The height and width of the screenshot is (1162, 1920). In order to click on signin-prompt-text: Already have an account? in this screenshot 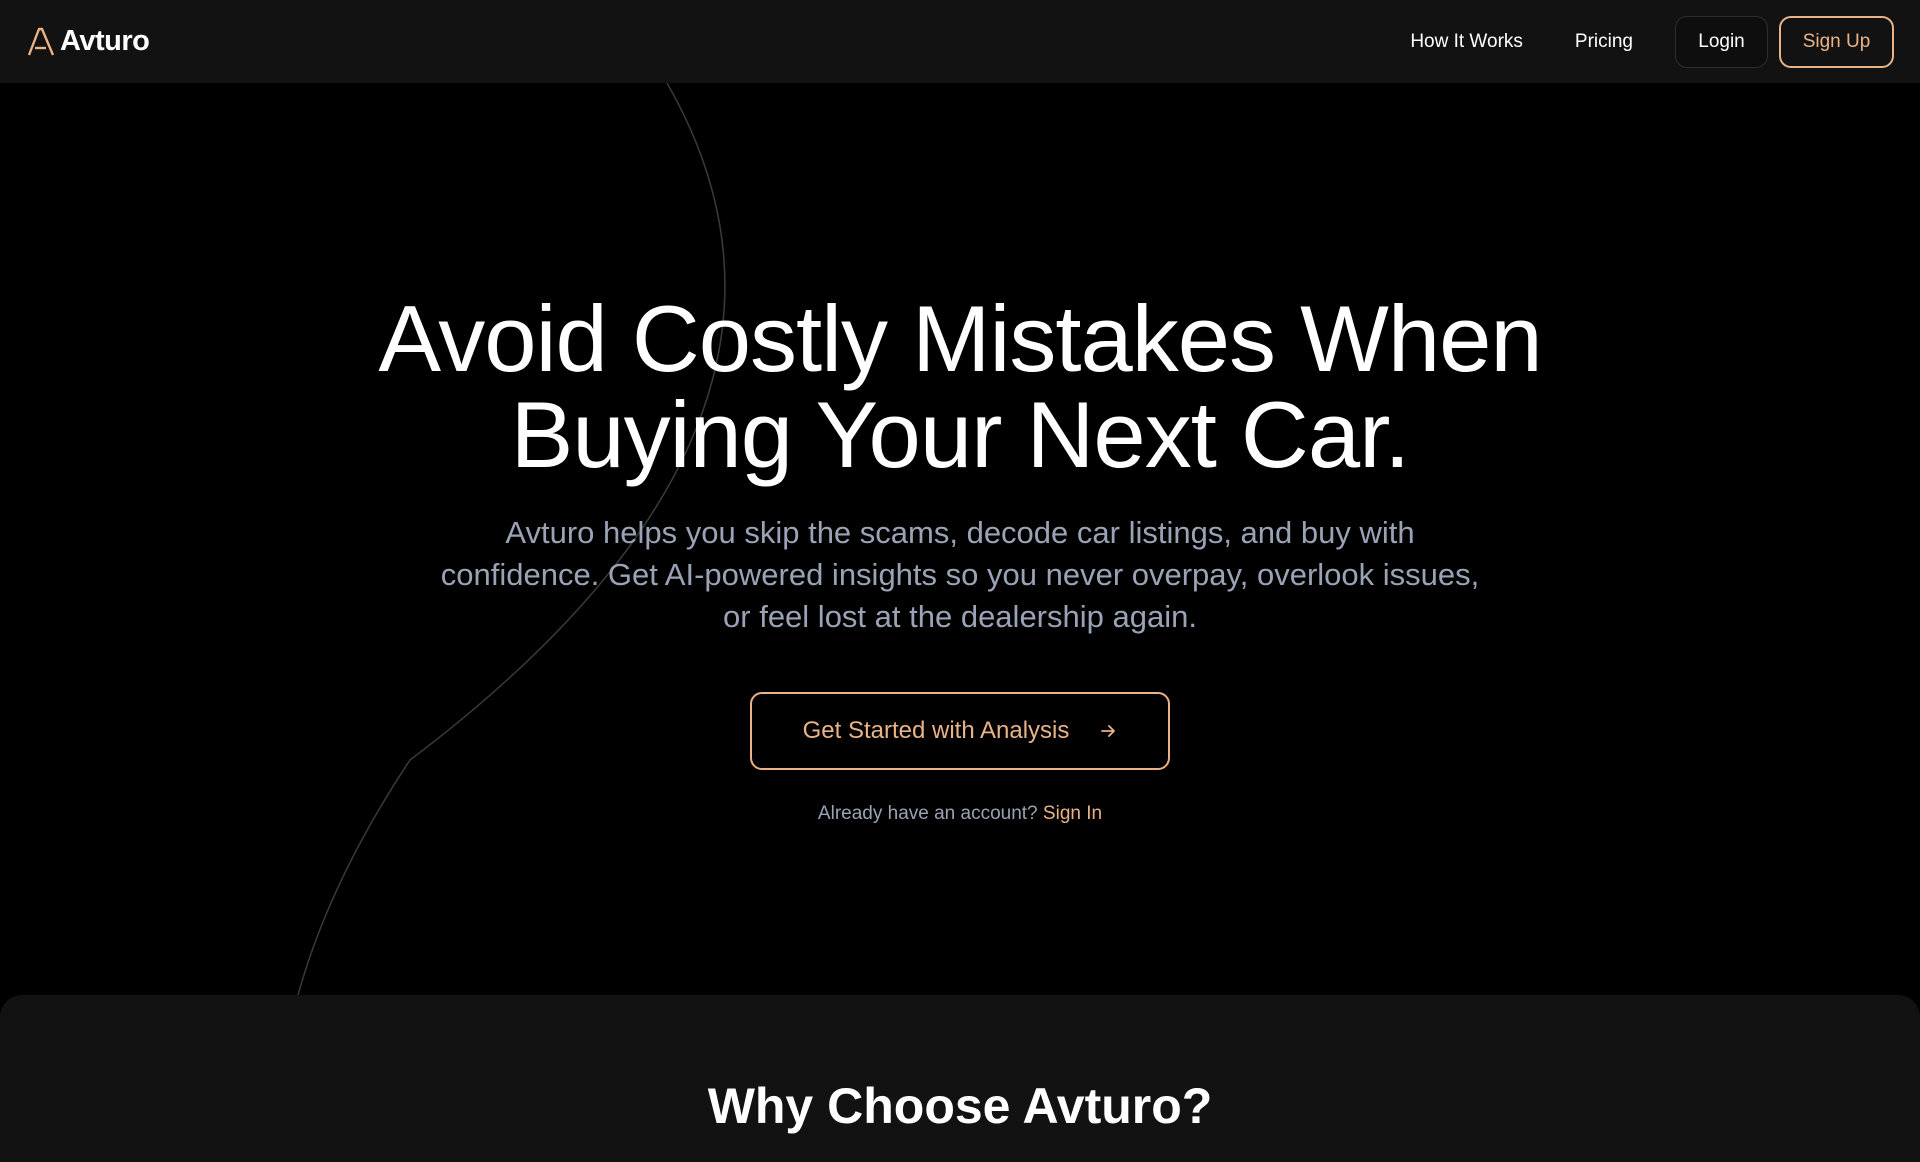, I will do `click(927, 813)`.